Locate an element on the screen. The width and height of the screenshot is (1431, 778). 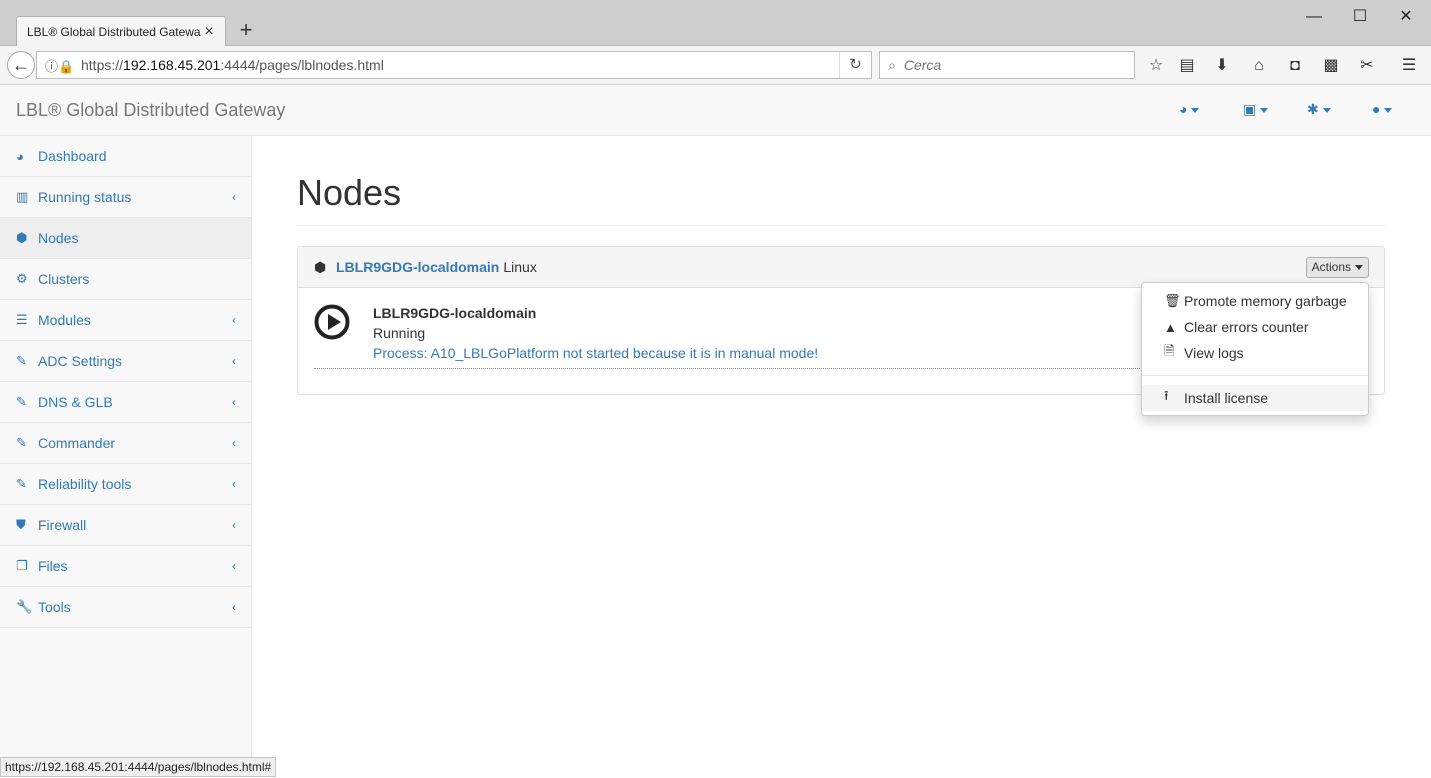
sidebar-item-label: Commander is located at coordinates (77, 443).